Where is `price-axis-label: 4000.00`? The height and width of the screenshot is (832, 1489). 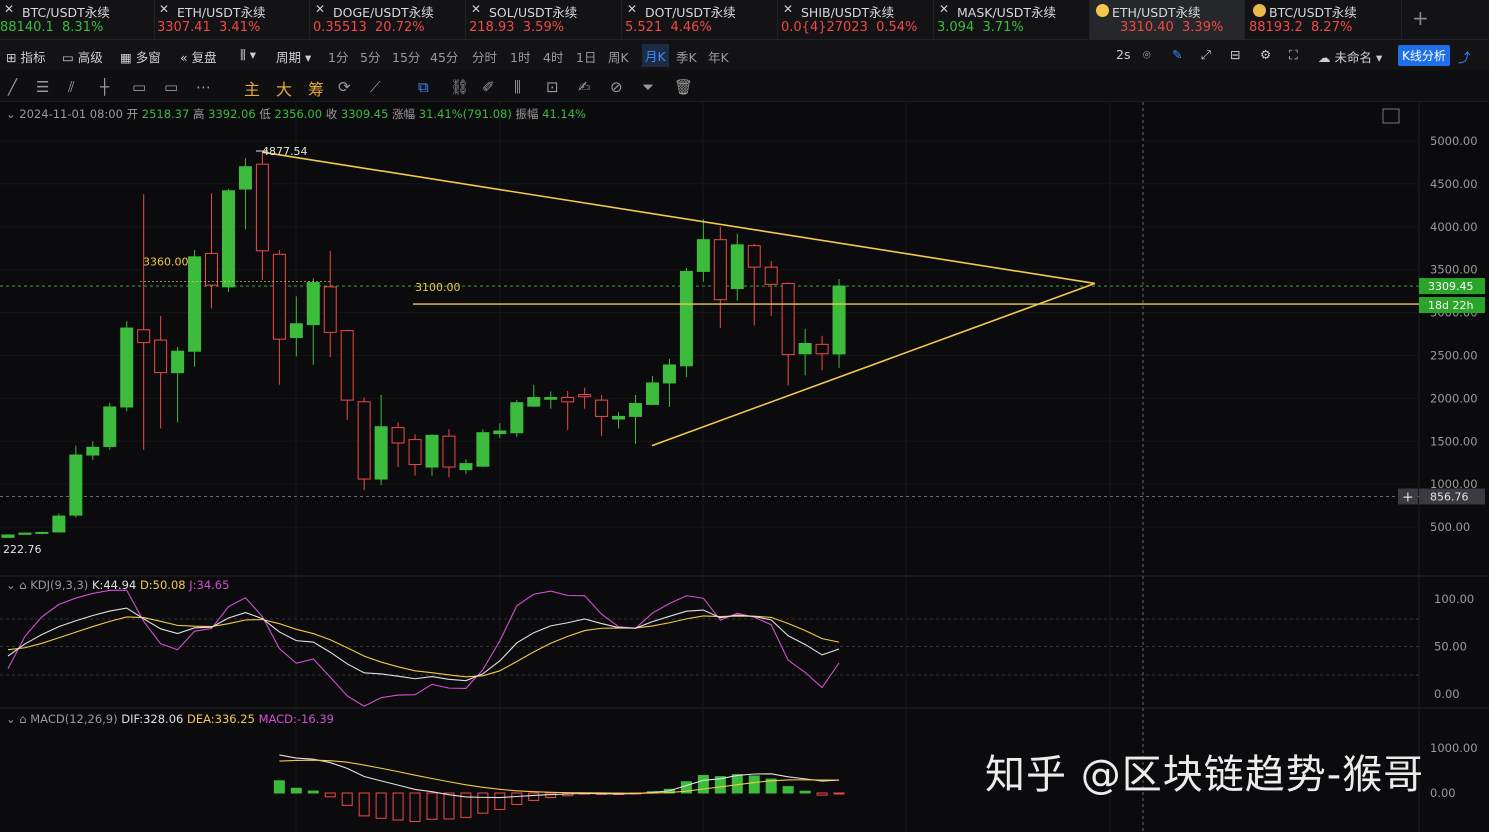 price-axis-label: 4000.00 is located at coordinates (1454, 227).